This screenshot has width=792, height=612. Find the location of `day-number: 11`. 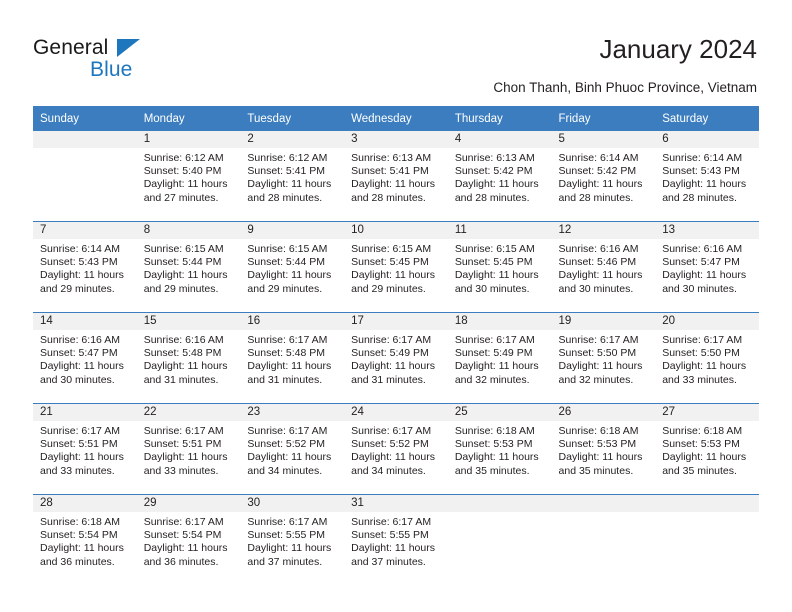

day-number: 11 is located at coordinates (499, 230).